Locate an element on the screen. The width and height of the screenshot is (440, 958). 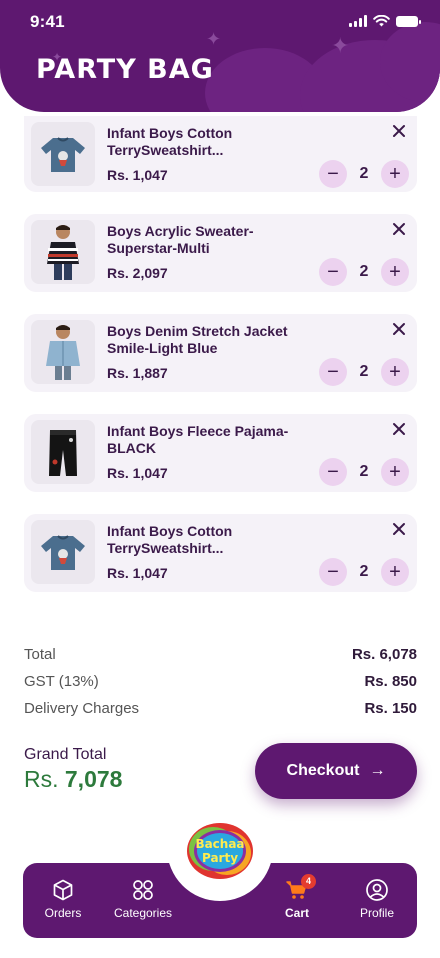
page-title: PARTY BAG is located at coordinates (125, 69).